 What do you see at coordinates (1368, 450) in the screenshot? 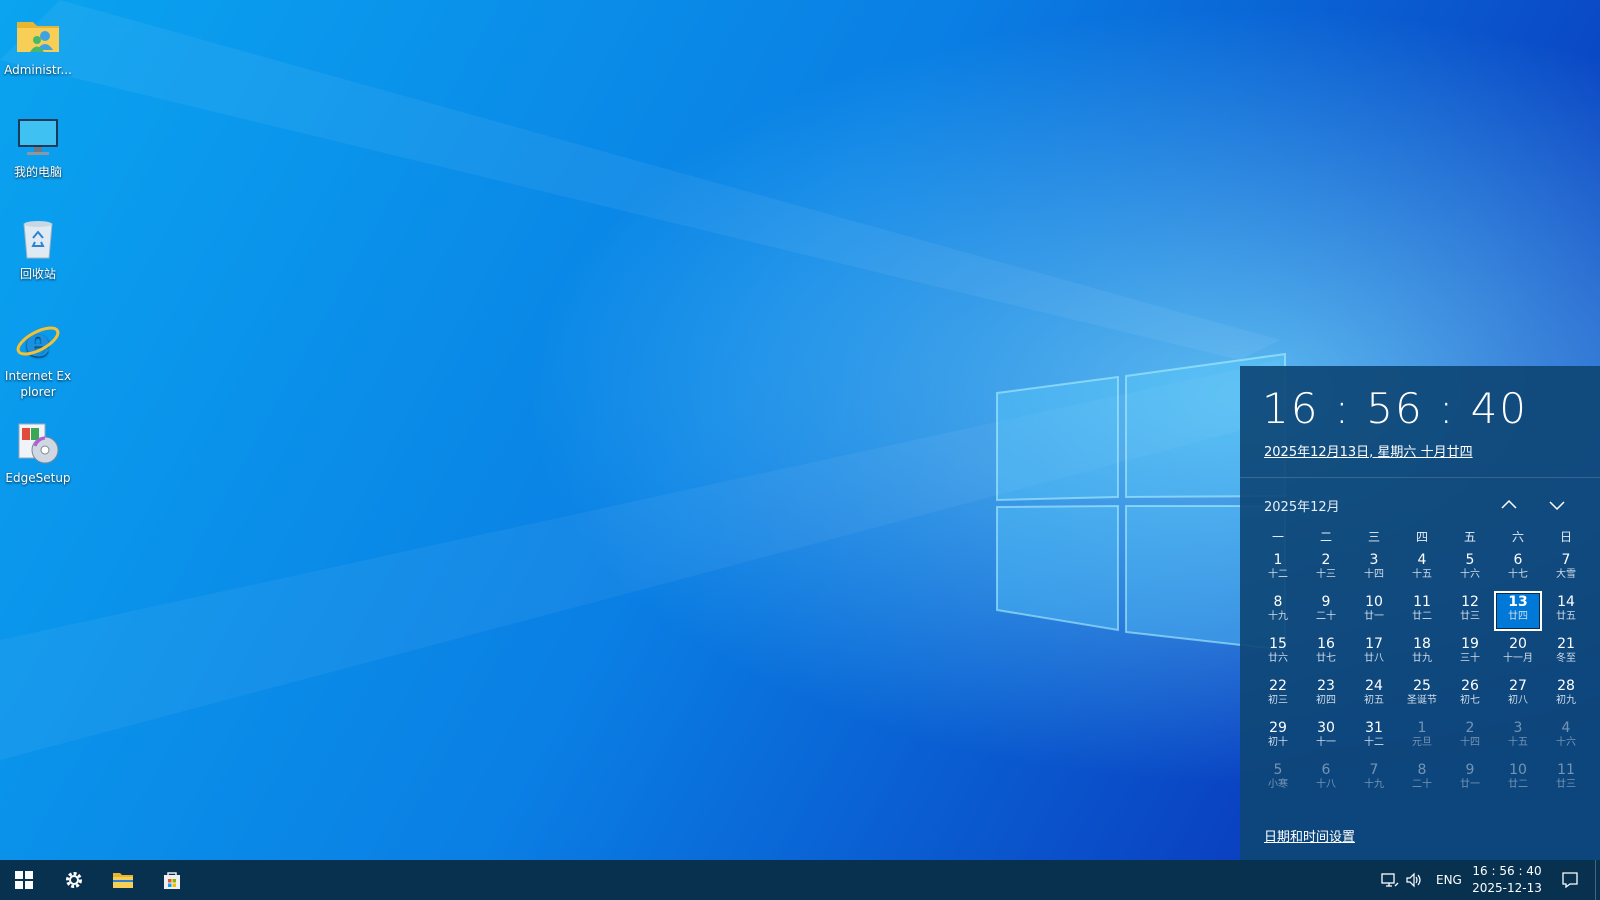
I see `flyout-date-link: 2025年12月13日, 星期六 十月廿四` at bounding box center [1368, 450].